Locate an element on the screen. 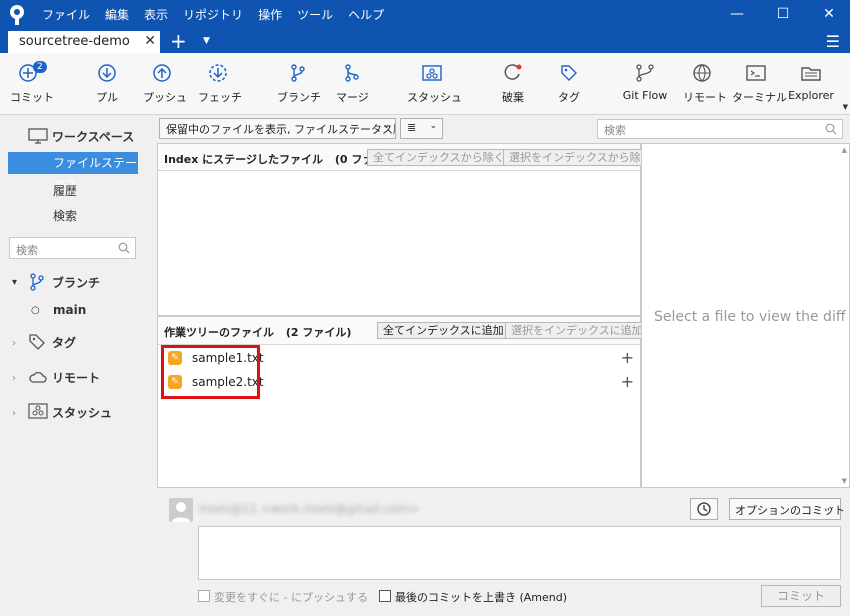 The width and height of the screenshot is (850, 616). amend-label: 最後のコミットを上書き (Amend) is located at coordinates (481, 597).